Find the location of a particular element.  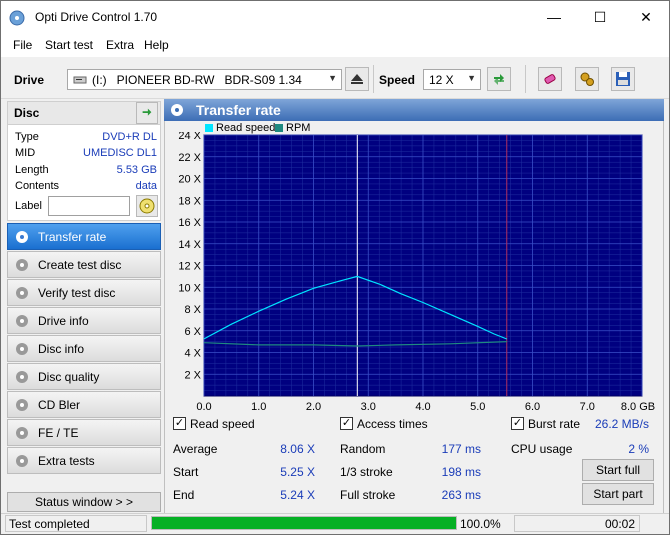

nav-label: Extra tests is located at coordinates (66, 460).